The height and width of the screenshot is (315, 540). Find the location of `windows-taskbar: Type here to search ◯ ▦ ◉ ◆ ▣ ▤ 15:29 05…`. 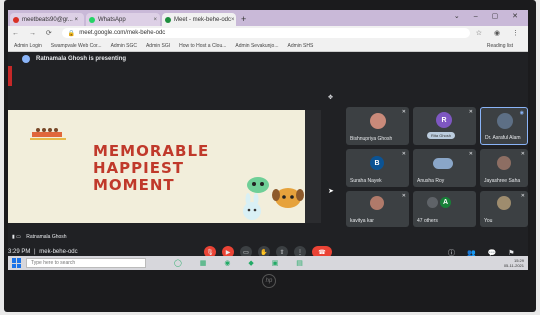

windows-taskbar: Type here to search ◯ ▦ ◉ ◆ ▣ ▤ 15:29 05… is located at coordinates (268, 263).